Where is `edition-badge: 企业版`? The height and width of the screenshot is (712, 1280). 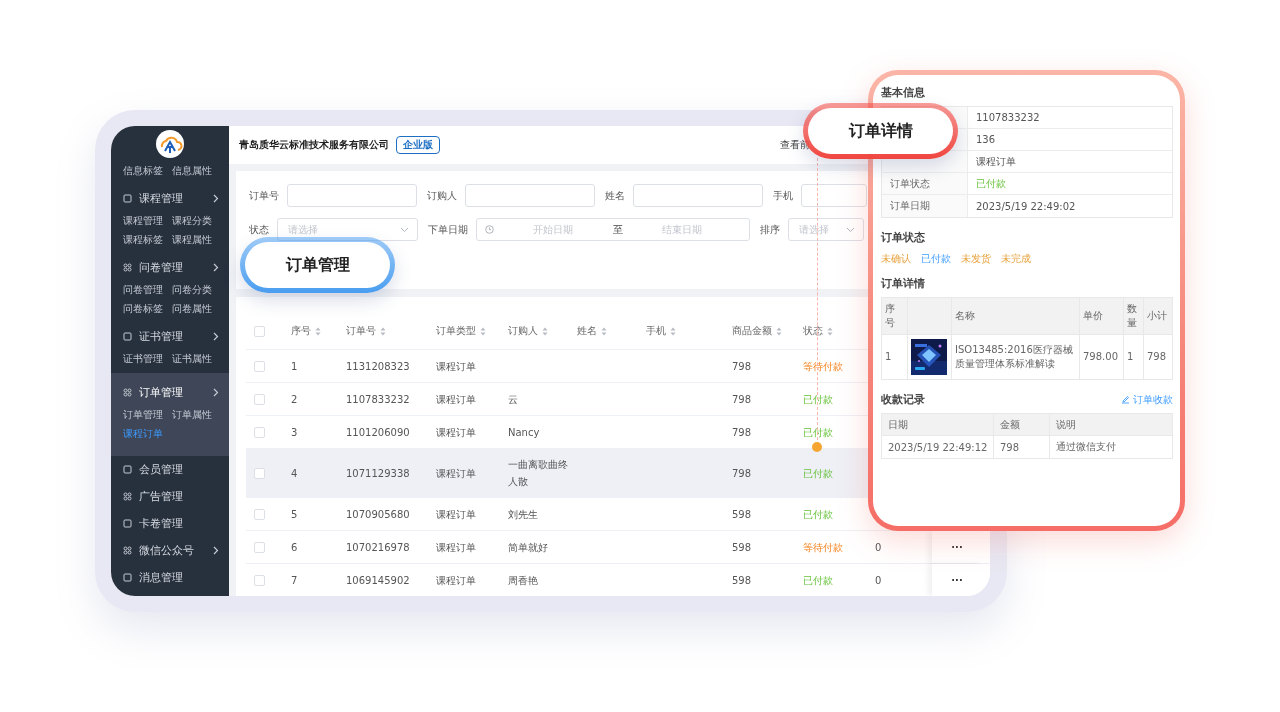
edition-badge: 企业版 is located at coordinates (418, 145).